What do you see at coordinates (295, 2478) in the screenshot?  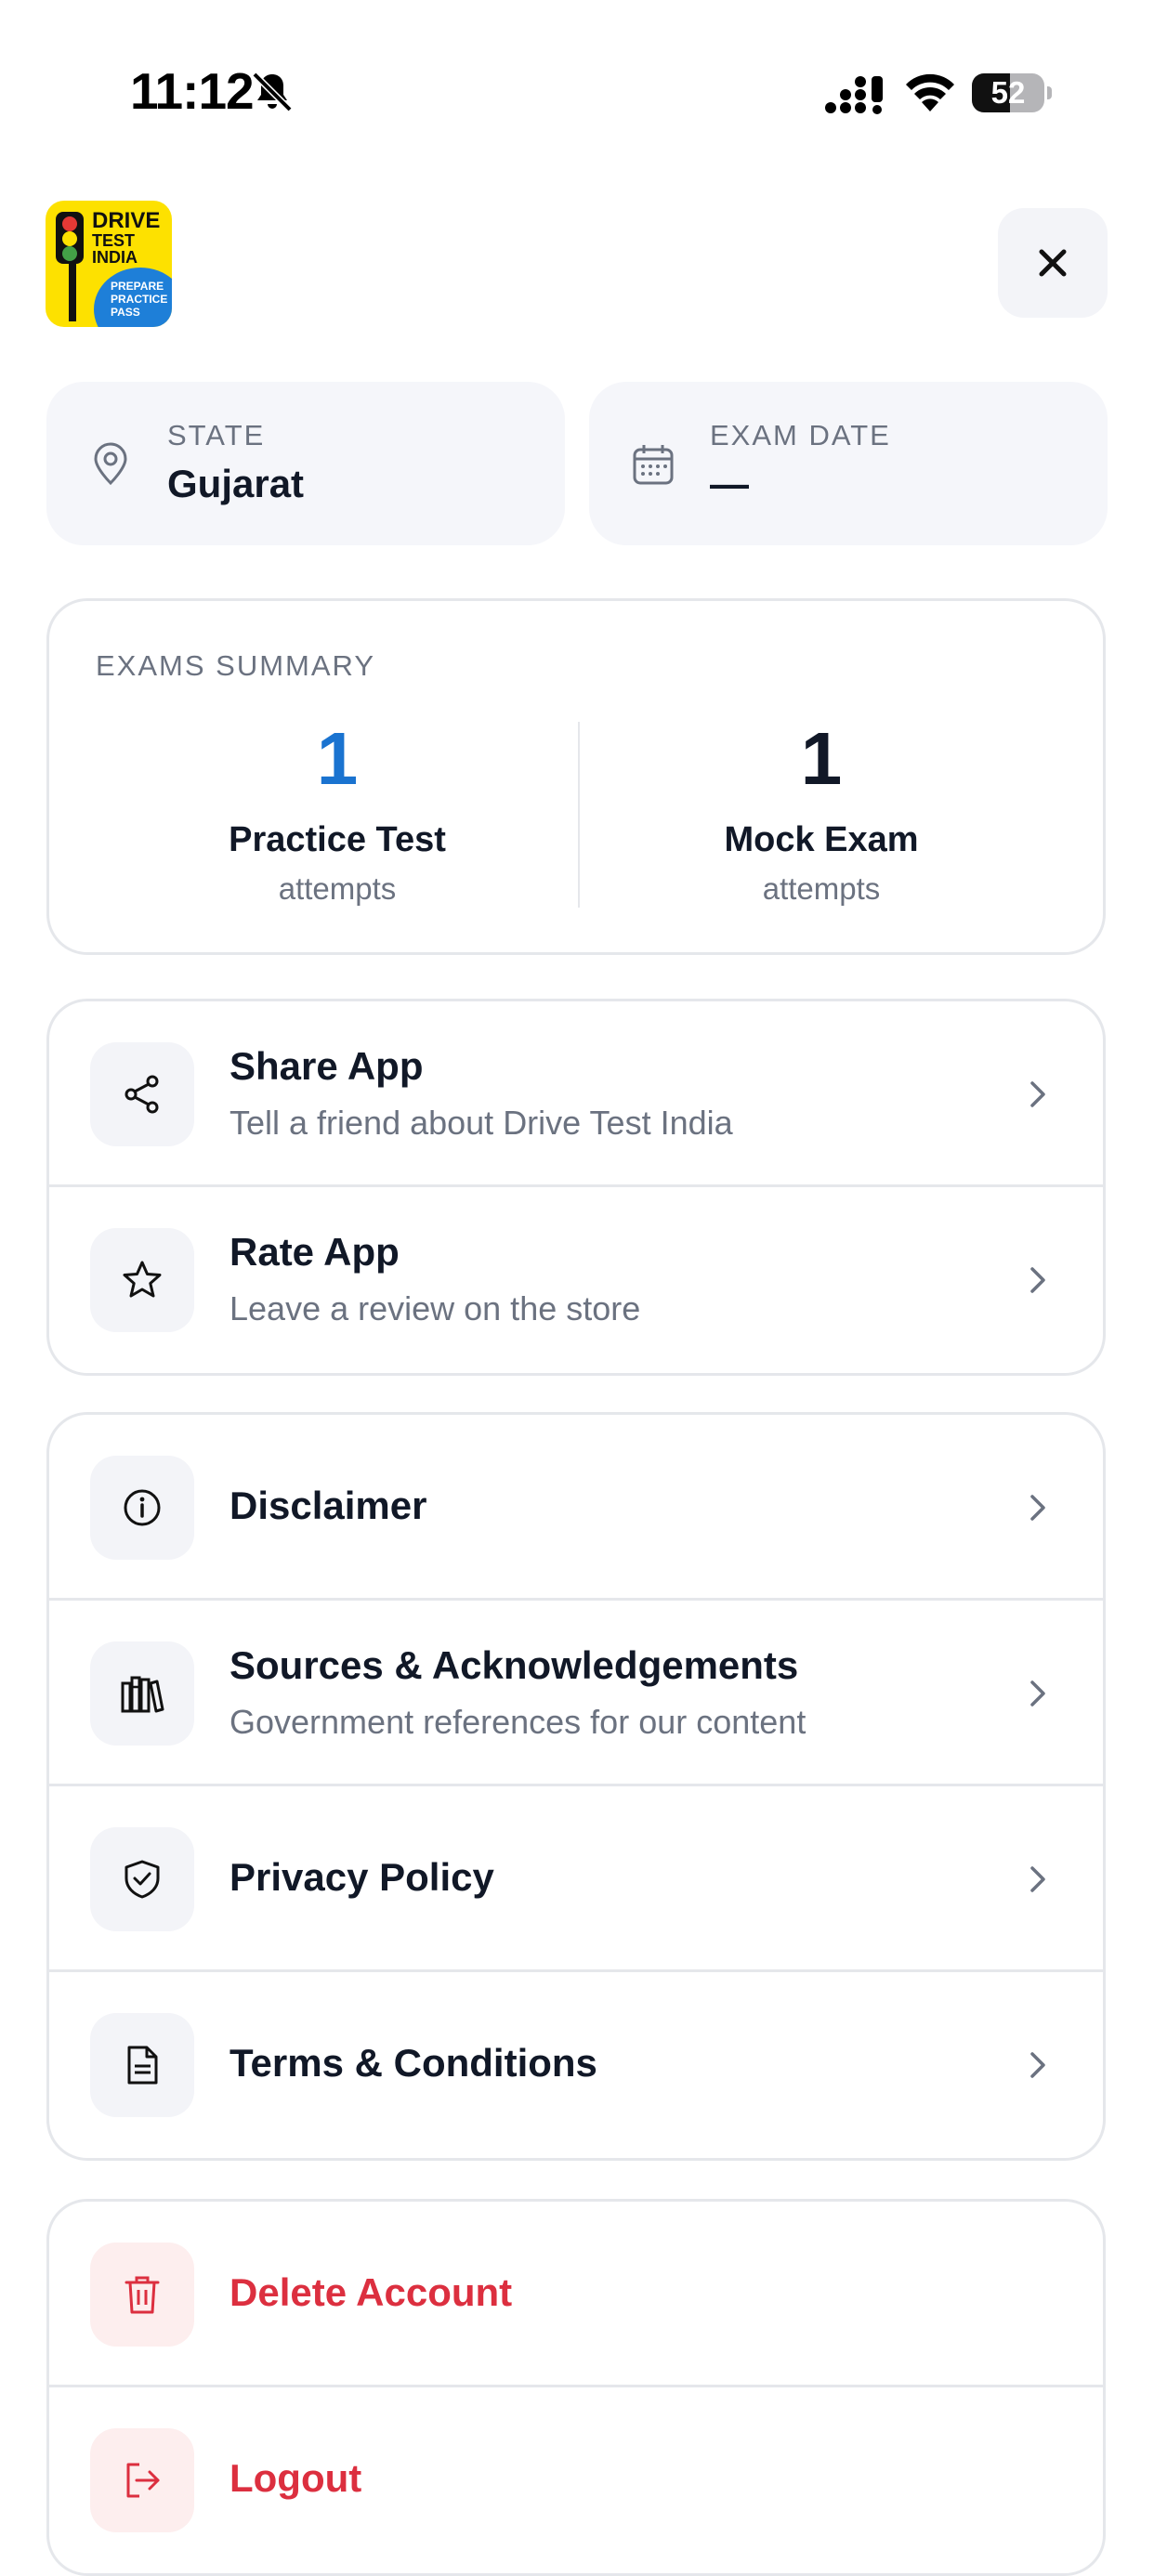 I see `logout-title: Logout` at bounding box center [295, 2478].